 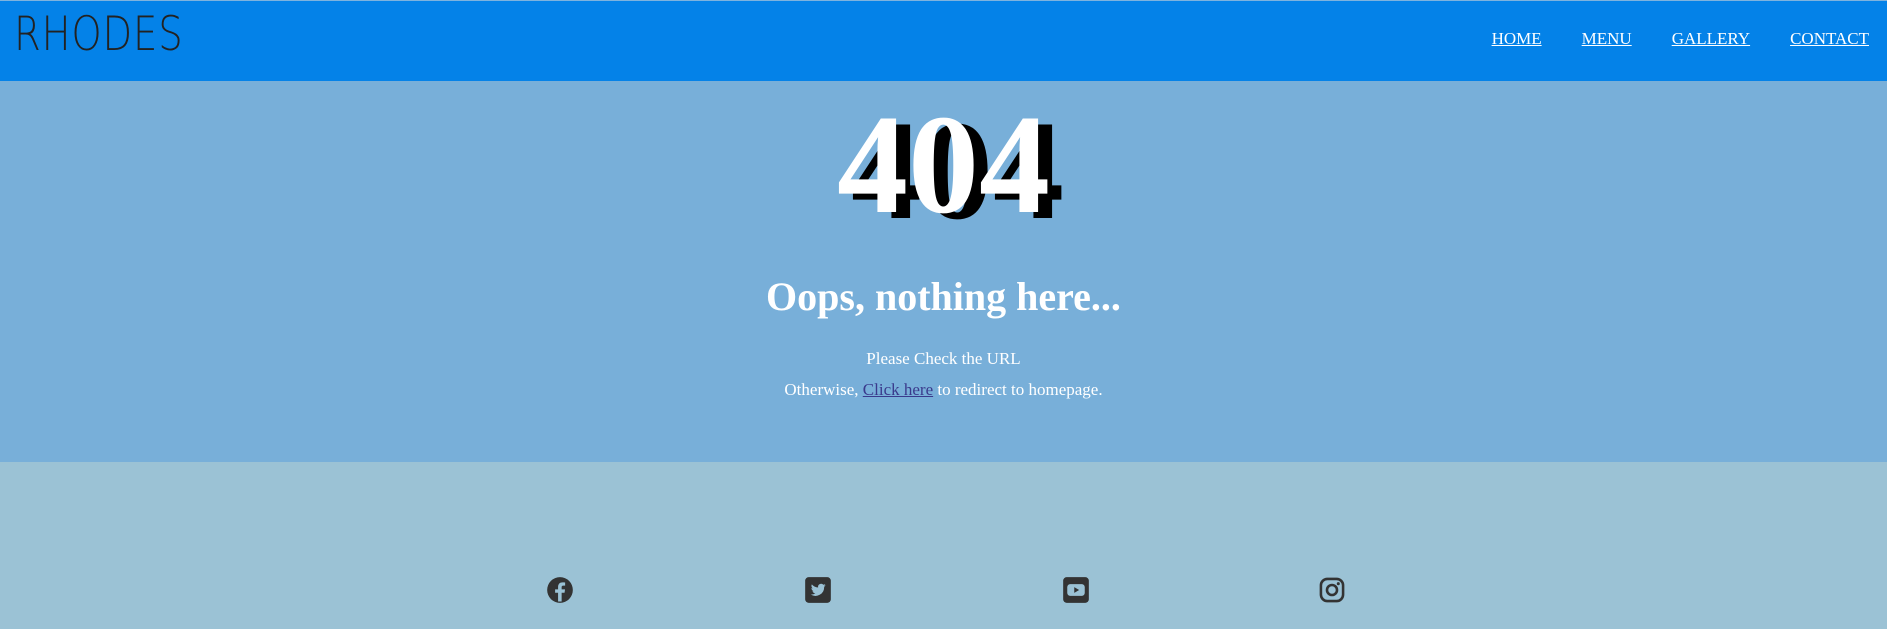 I want to click on main-nav: HOME MENU GALLERY CONTACT, so click(x=1680, y=39).